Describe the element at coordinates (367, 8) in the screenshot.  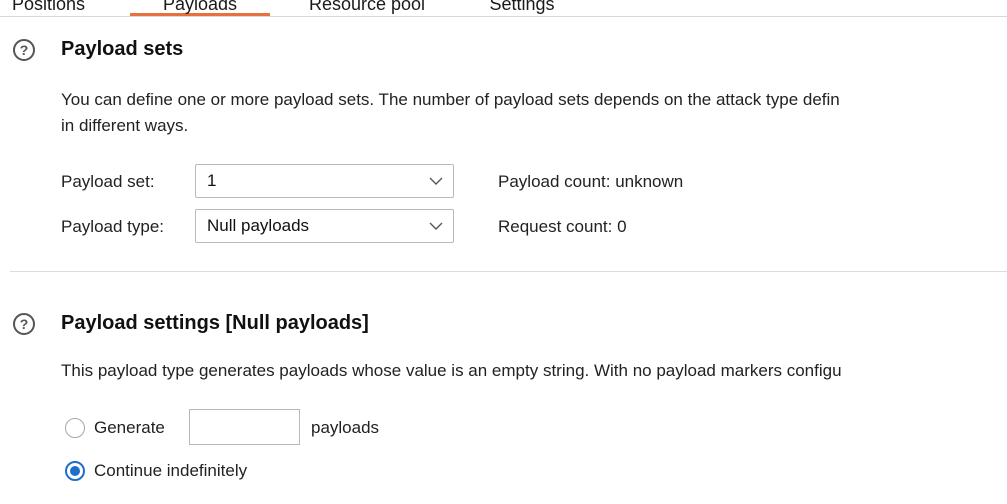
I see `tab-resource-pool: Resource pool` at that location.